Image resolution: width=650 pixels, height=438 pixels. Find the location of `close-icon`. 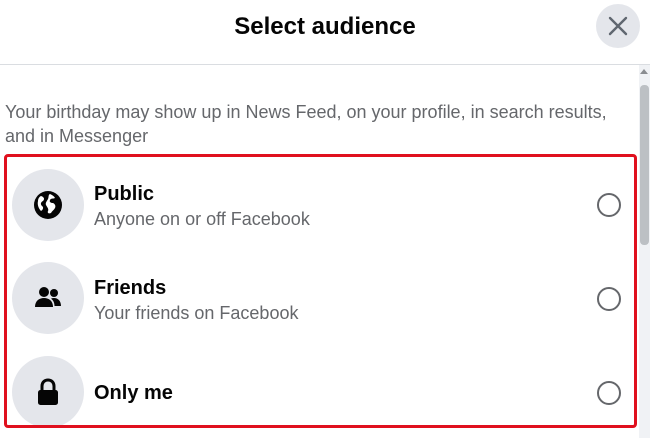

close-icon is located at coordinates (618, 26).